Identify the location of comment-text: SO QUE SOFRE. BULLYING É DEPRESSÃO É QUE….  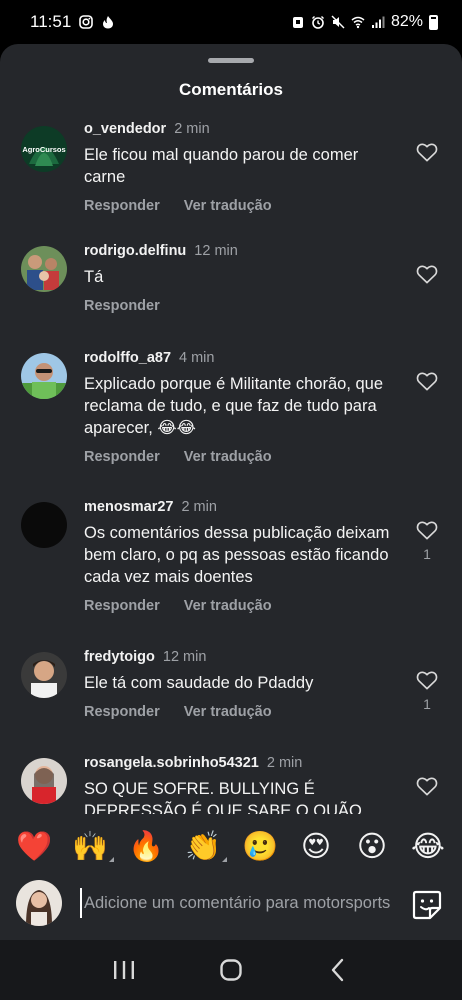
(223, 797).